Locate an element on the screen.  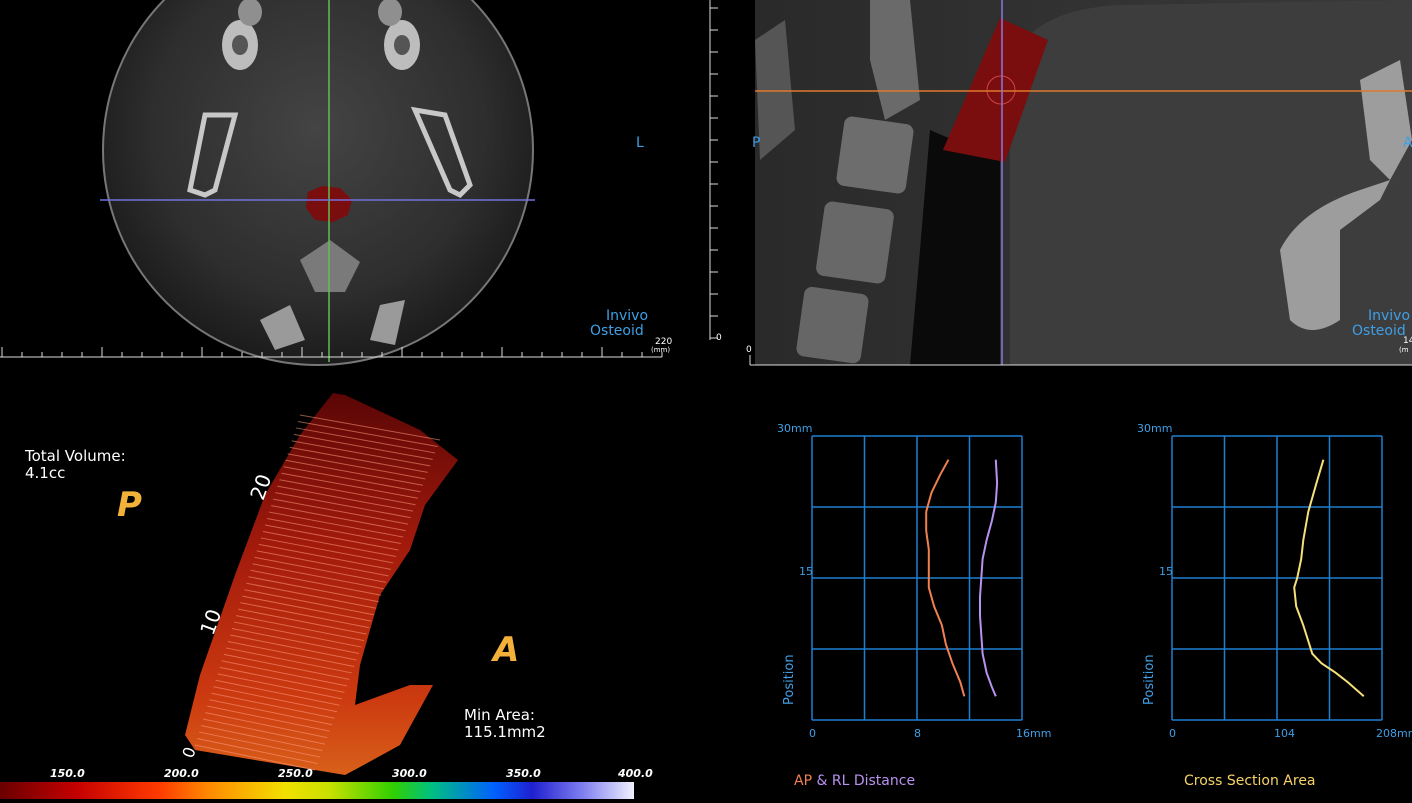
sagittal-watermark-line2: Osteoid is located at coordinates (1379, 331).